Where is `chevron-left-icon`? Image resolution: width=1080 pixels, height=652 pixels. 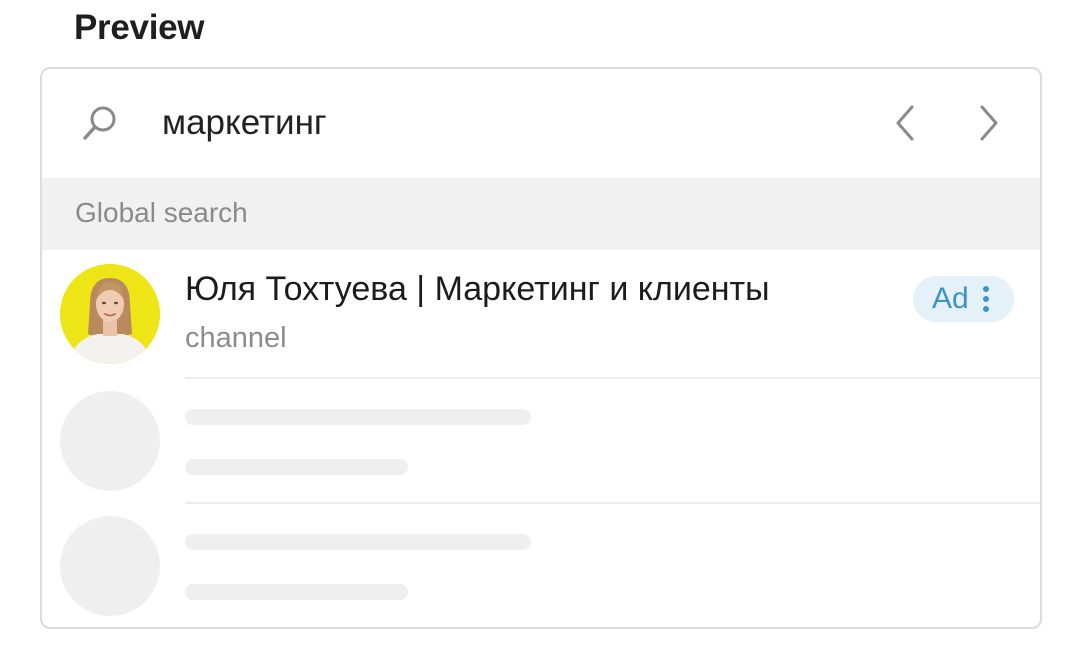 chevron-left-icon is located at coordinates (906, 123).